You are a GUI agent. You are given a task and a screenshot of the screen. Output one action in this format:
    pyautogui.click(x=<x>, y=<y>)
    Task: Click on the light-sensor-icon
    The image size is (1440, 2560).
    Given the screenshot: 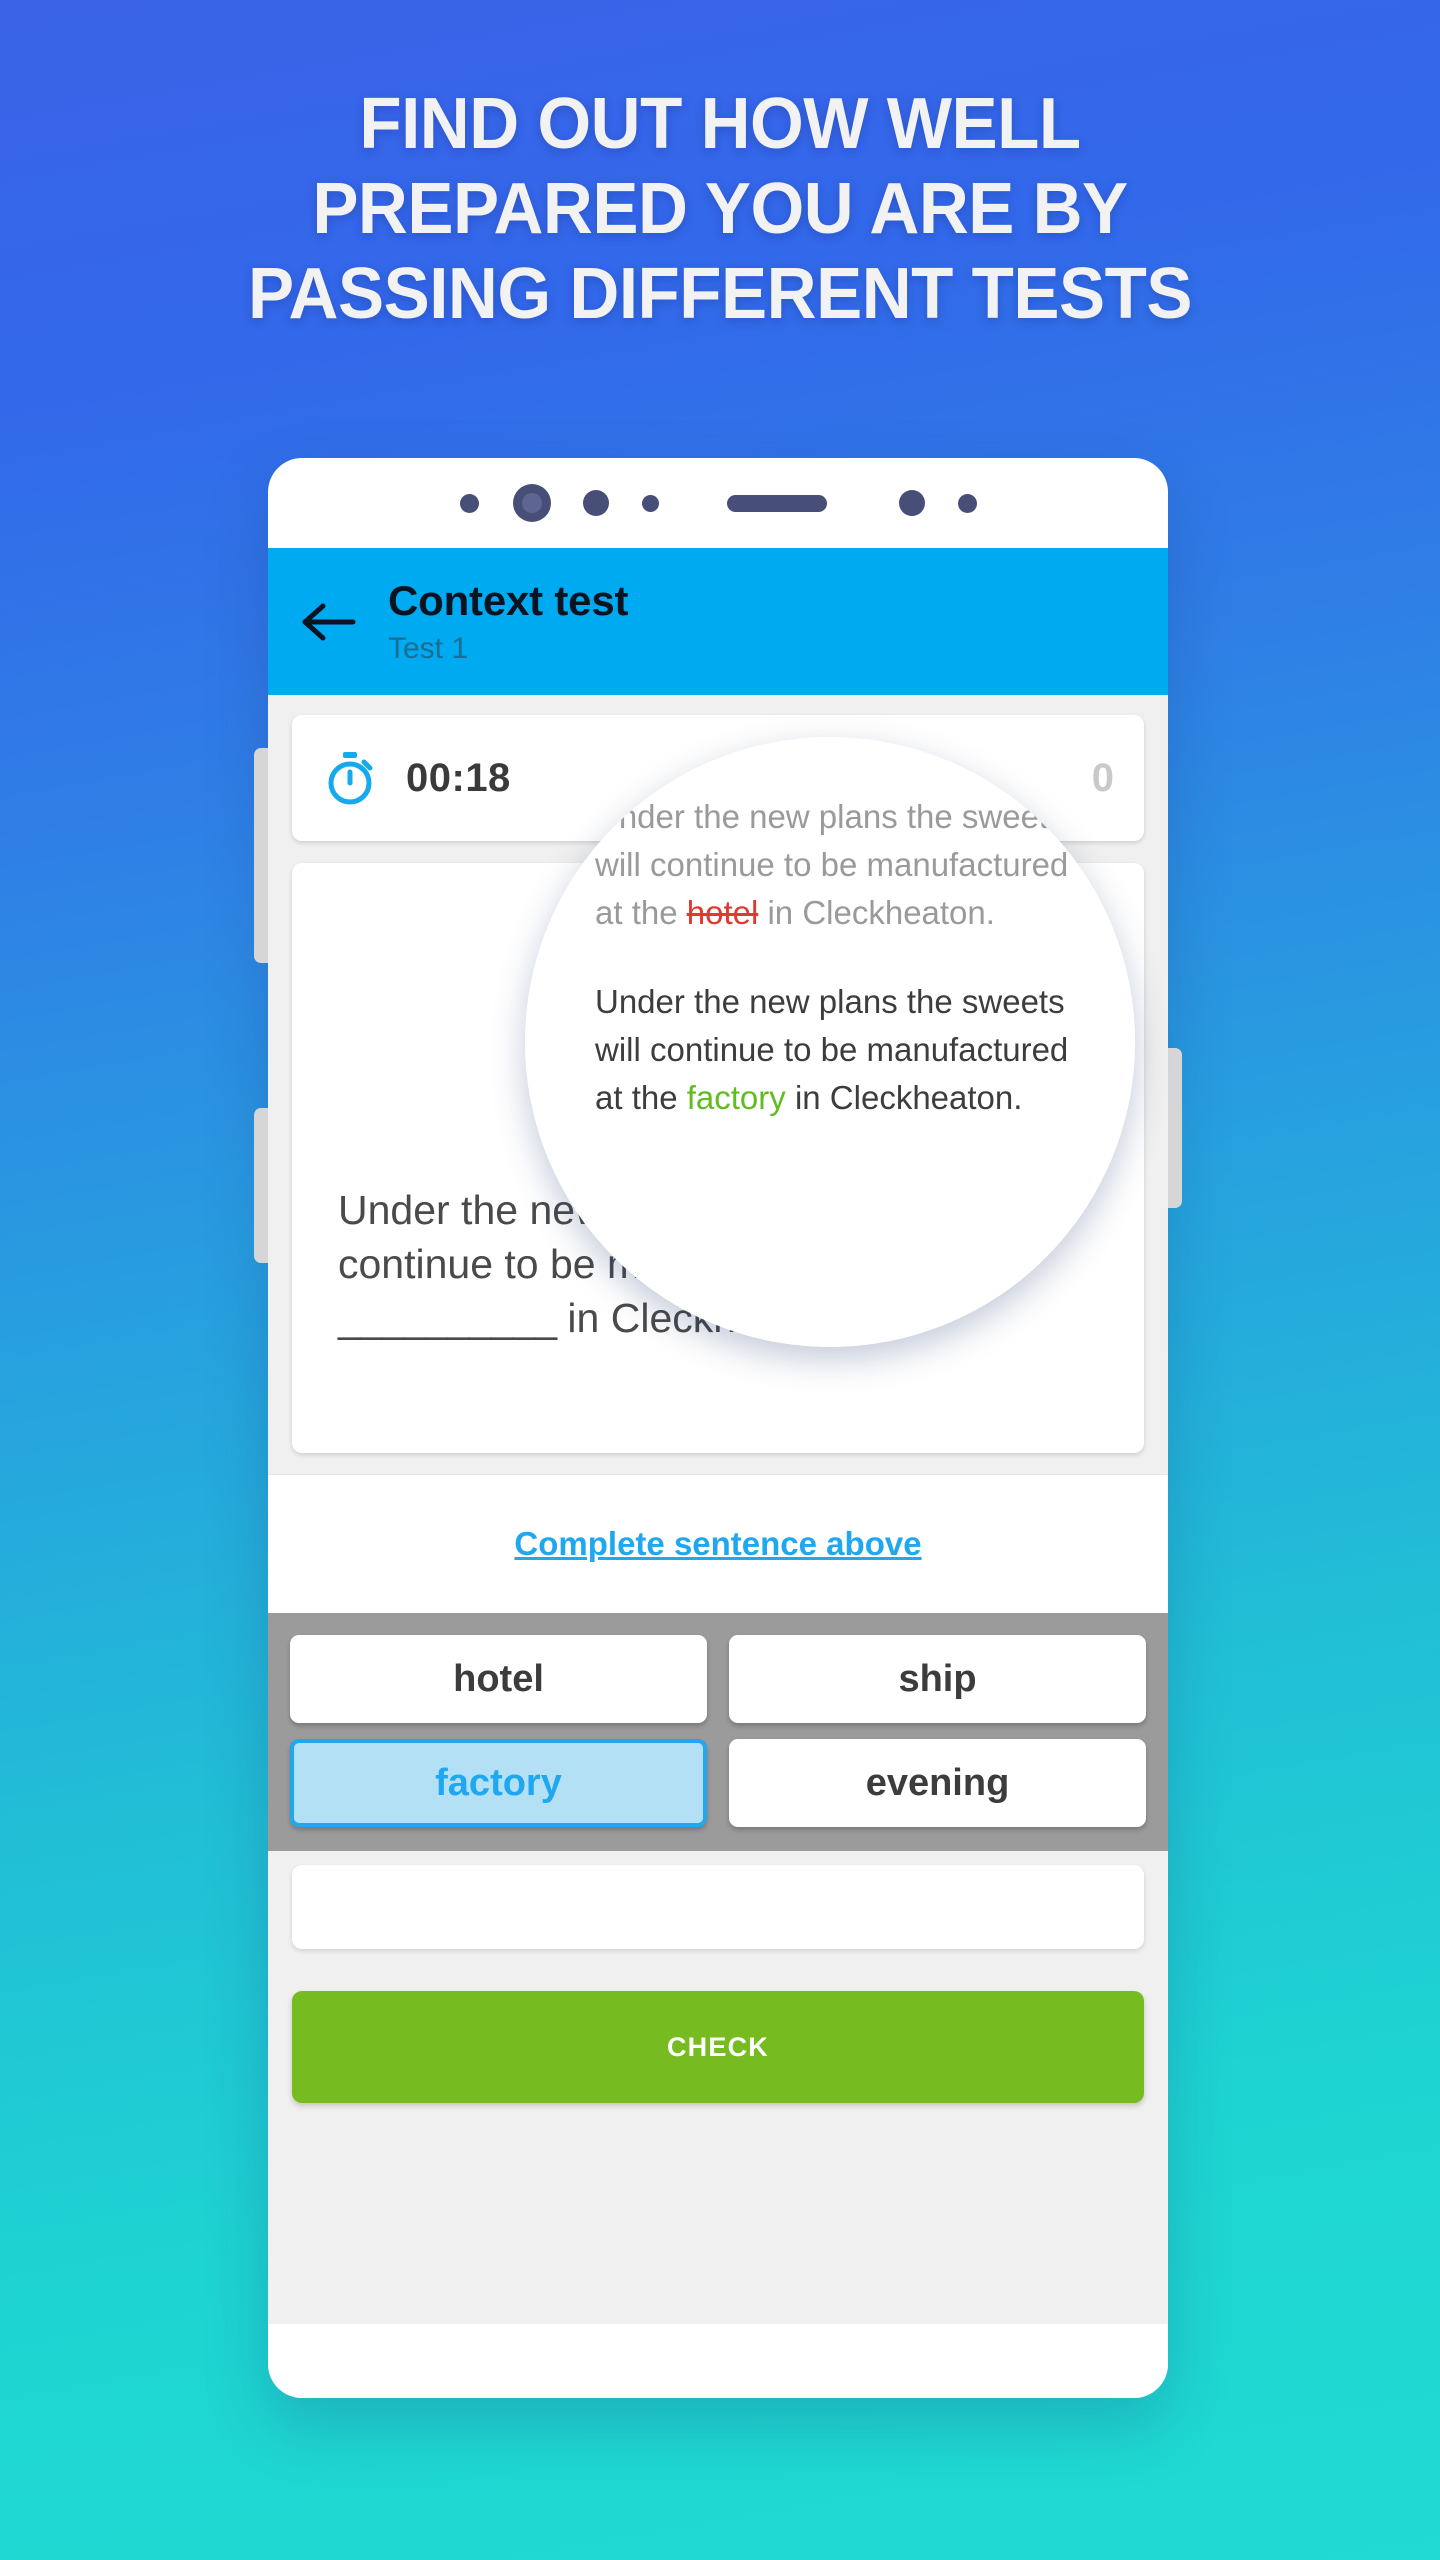 What is the action you would take?
    pyautogui.click(x=650, y=503)
    